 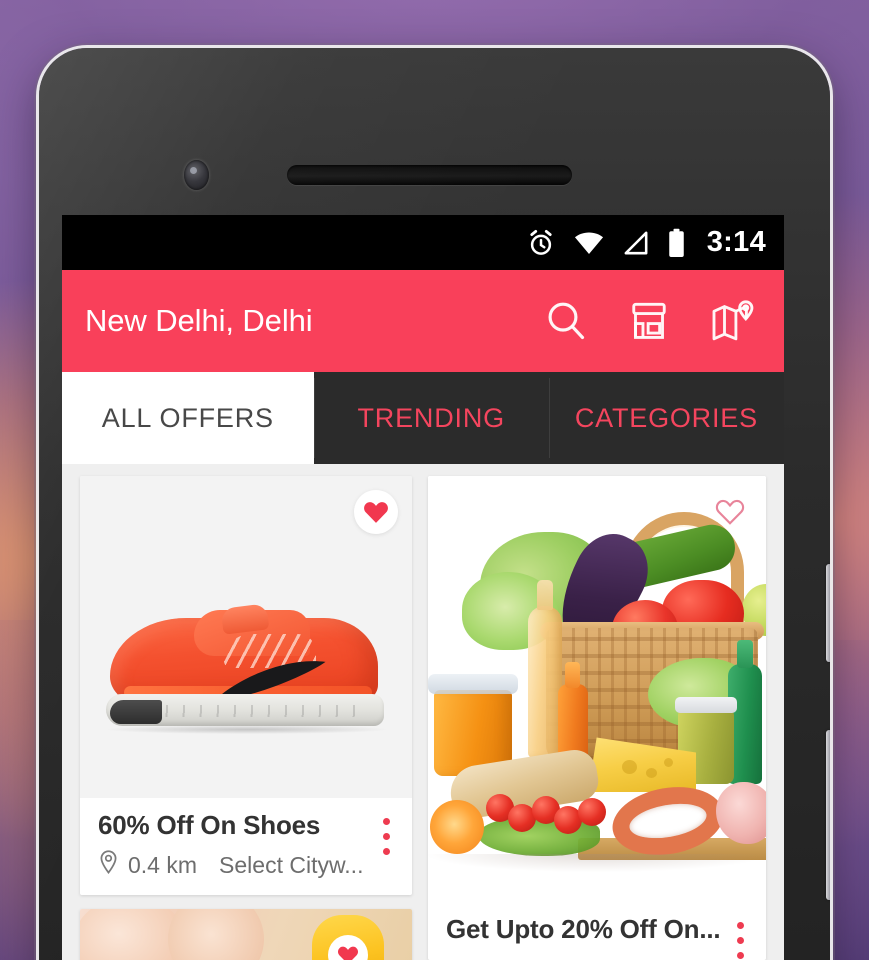 I want to click on wifi-icon, so click(x=589, y=243).